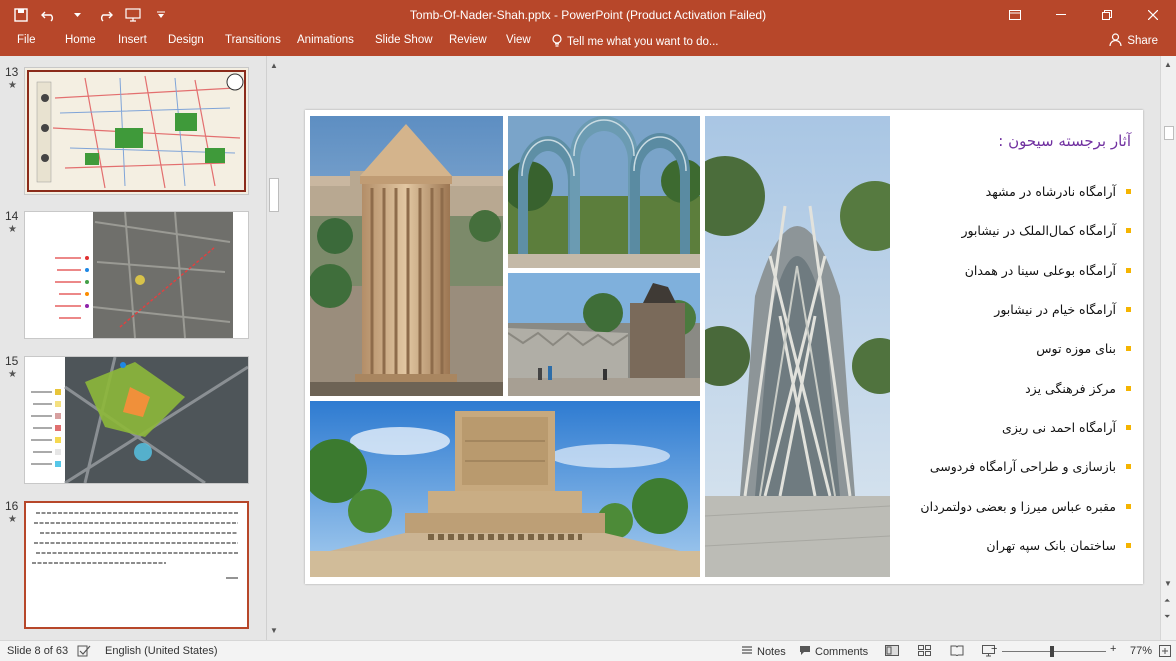 This screenshot has width=1176, height=661. What do you see at coordinates (1064, 141) in the screenshot?
I see `slide-list-title: آثار برجسته سیحون :` at bounding box center [1064, 141].